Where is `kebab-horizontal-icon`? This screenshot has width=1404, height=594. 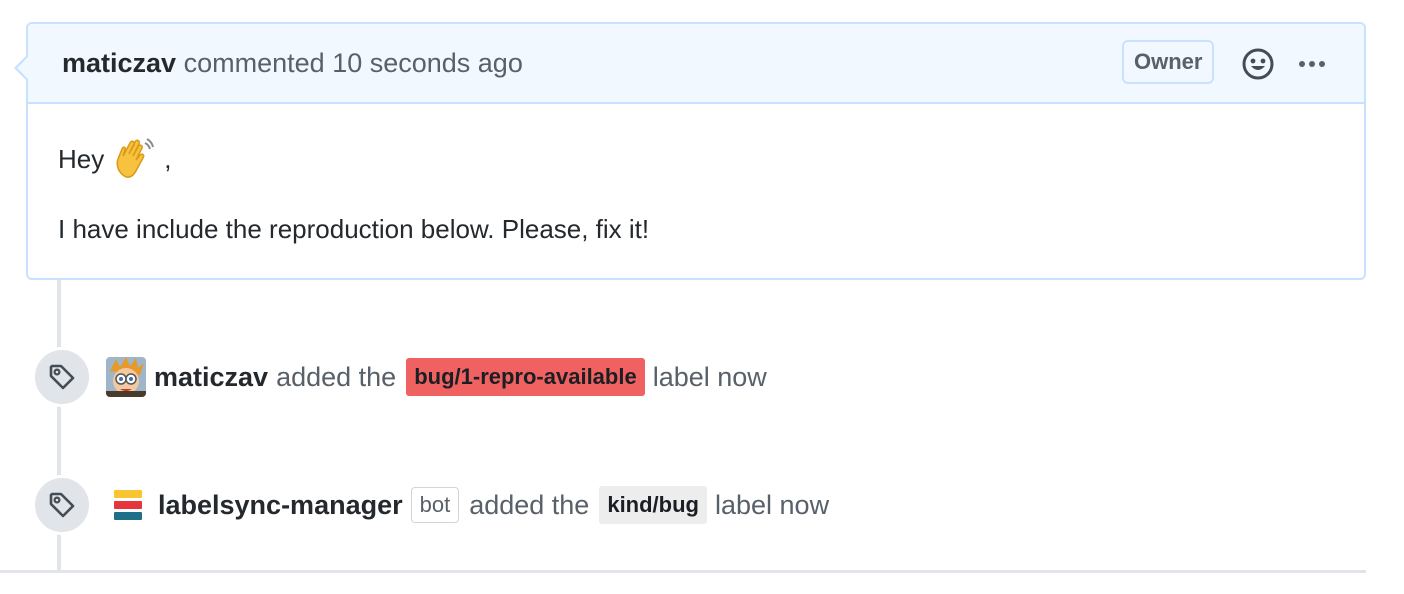 kebab-horizontal-icon is located at coordinates (1312, 64).